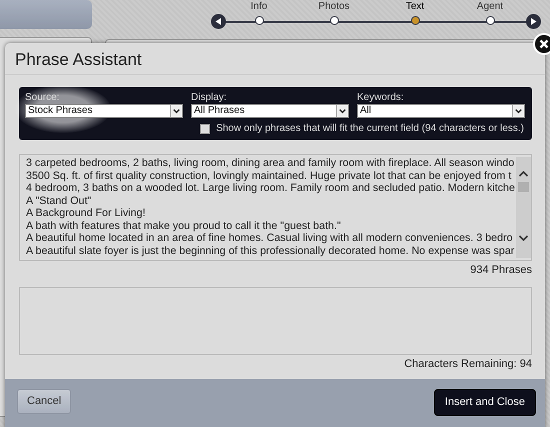  What do you see at coordinates (44, 401) in the screenshot?
I see `cancel-button: Cancel` at bounding box center [44, 401].